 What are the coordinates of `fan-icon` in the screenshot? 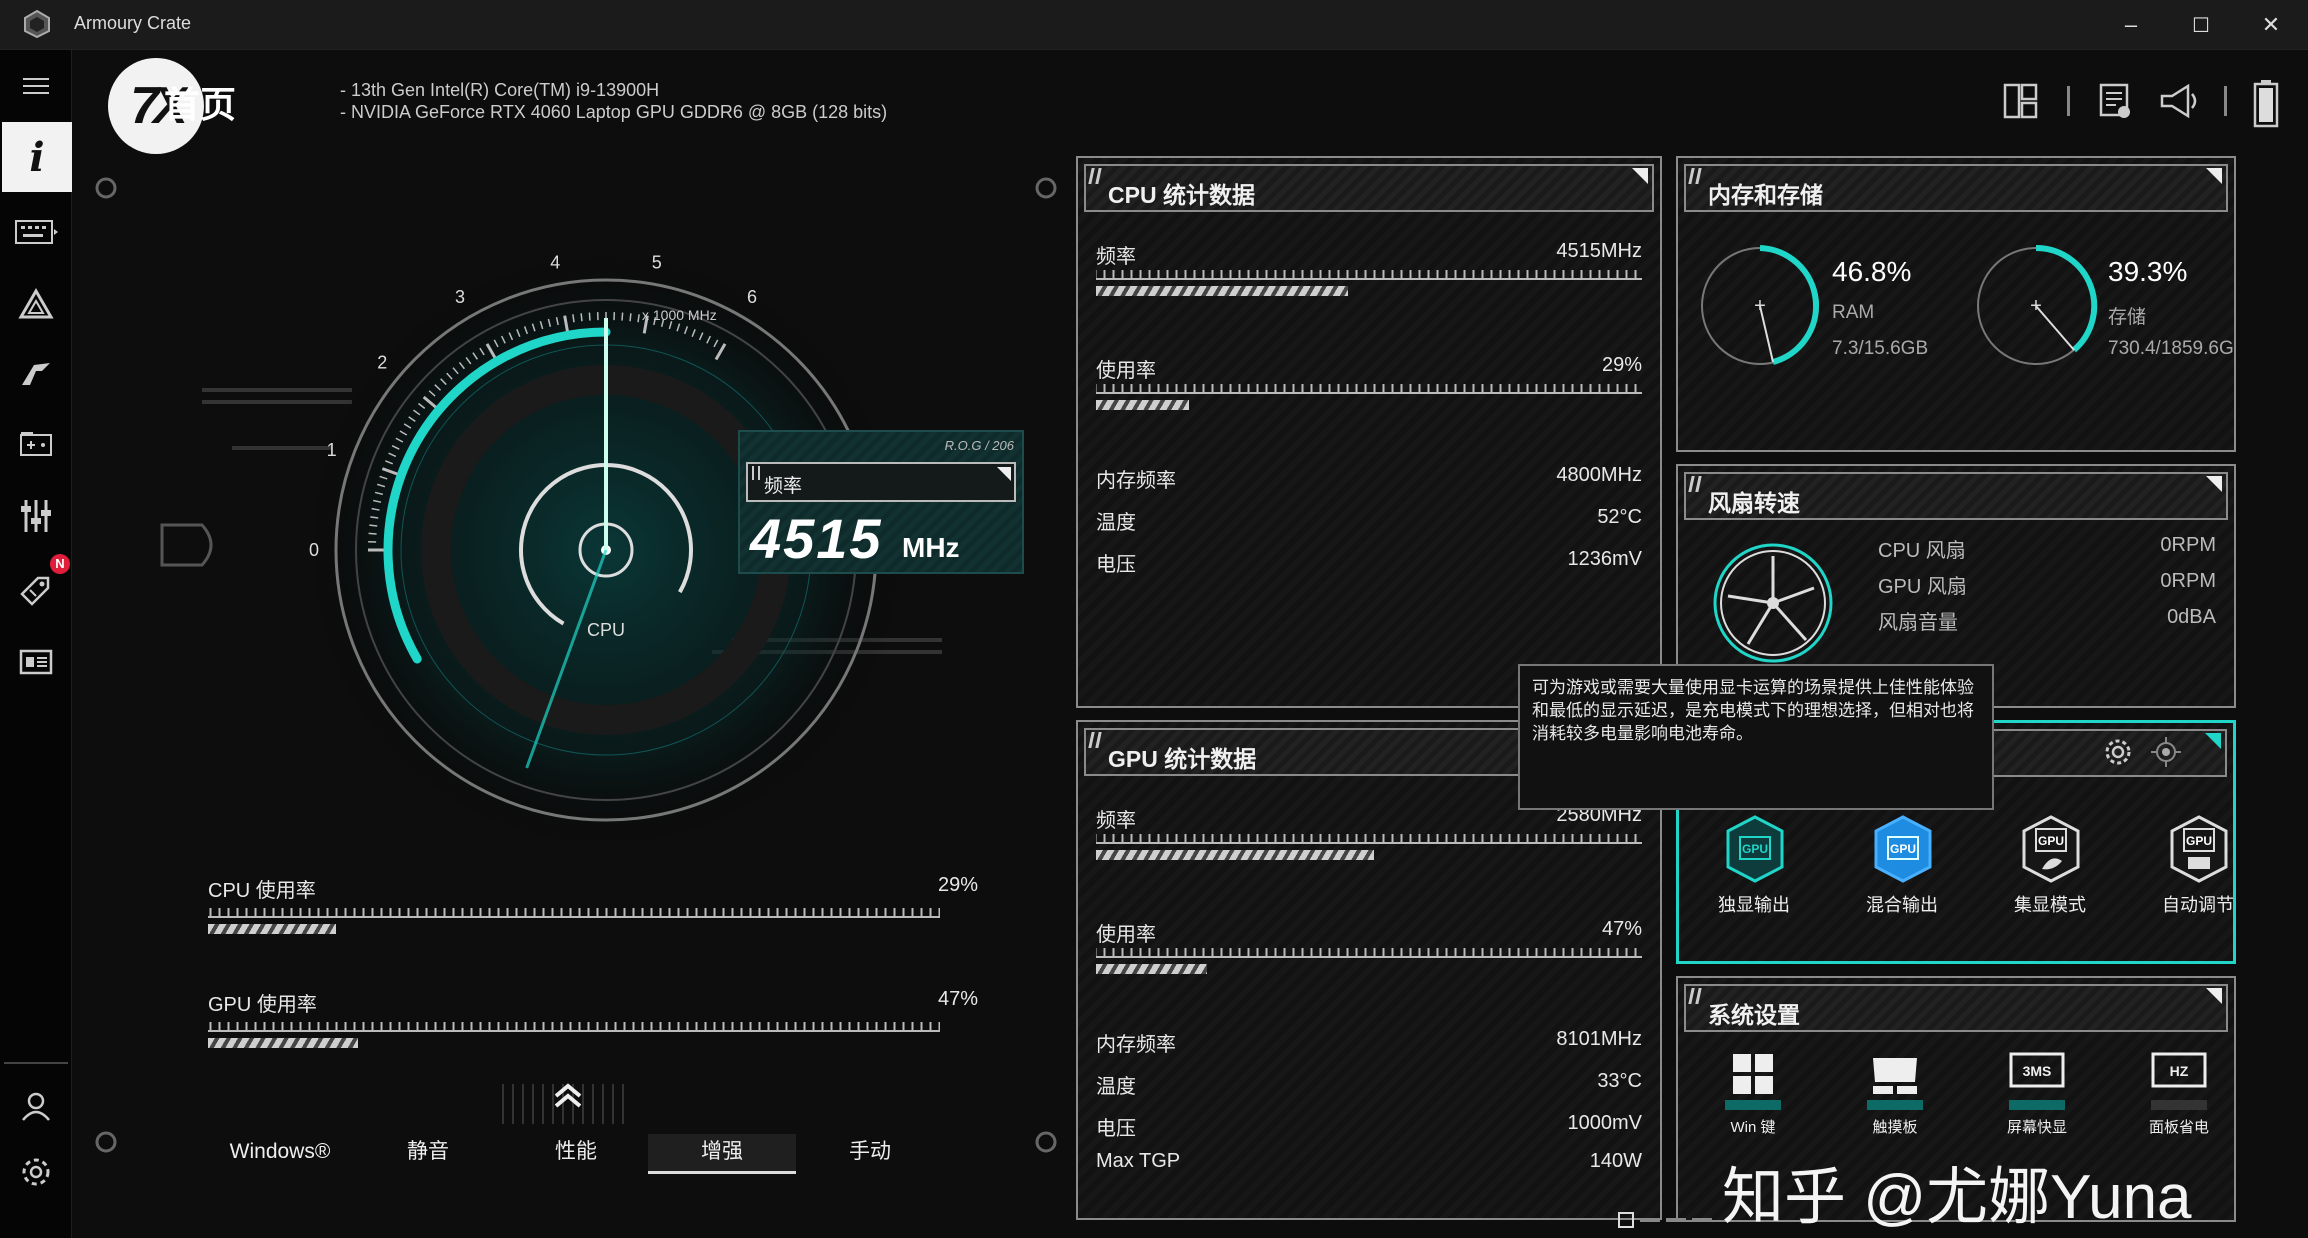 It's located at (1773, 603).